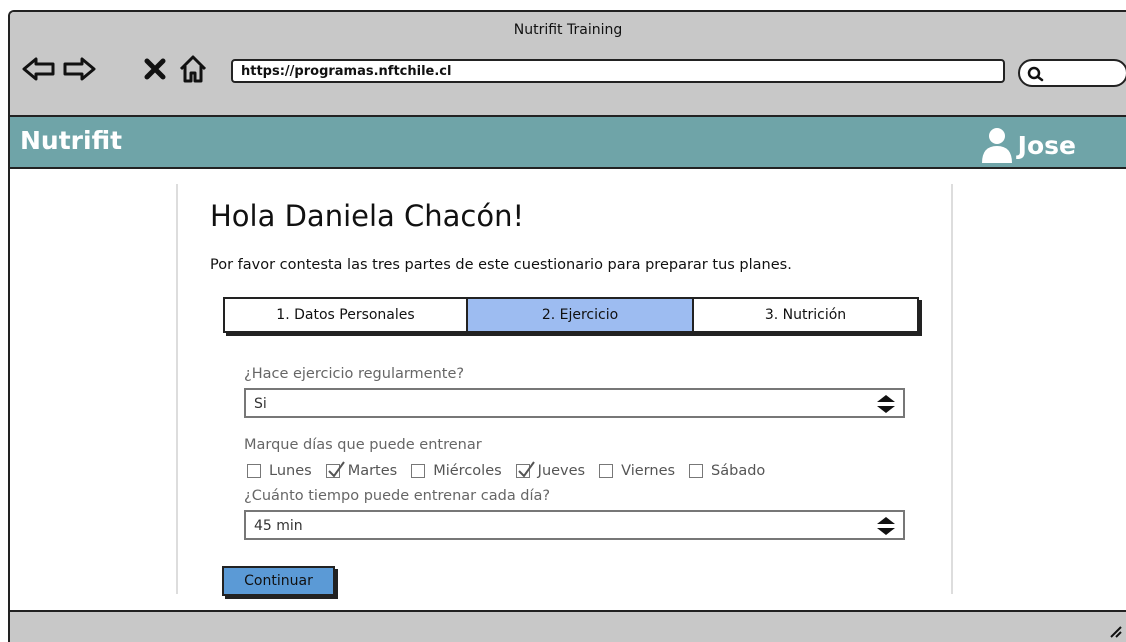 The image size is (1126, 642). What do you see at coordinates (574, 525) in the screenshot?
I see `time-select: 45 min` at bounding box center [574, 525].